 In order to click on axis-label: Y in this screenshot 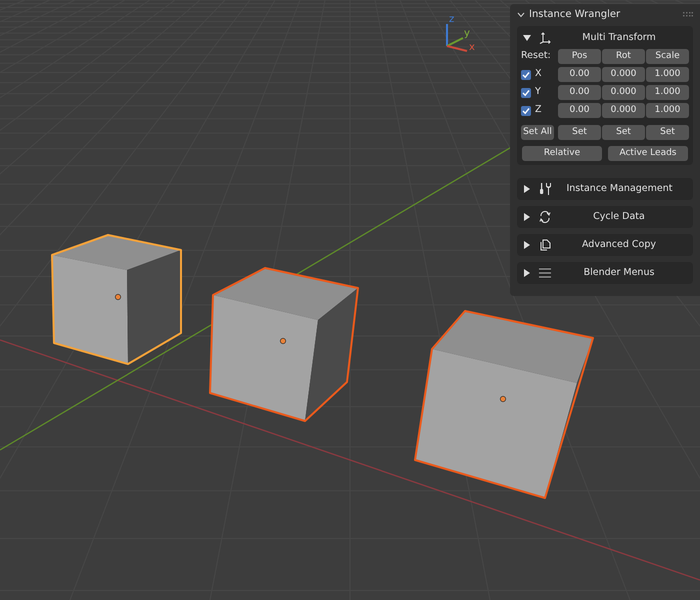, I will do `click(538, 92)`.